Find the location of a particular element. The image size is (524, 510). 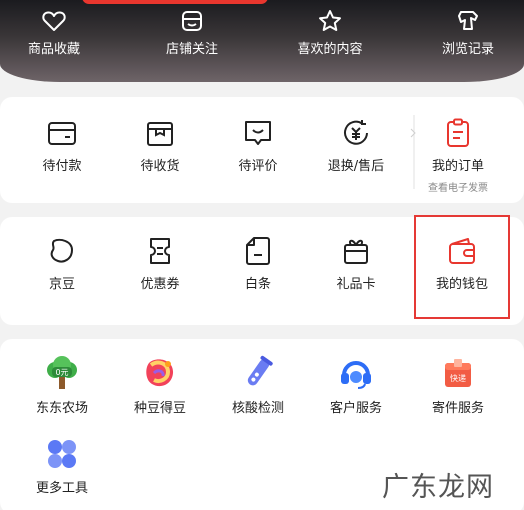

iou-icon is located at coordinates (258, 251).